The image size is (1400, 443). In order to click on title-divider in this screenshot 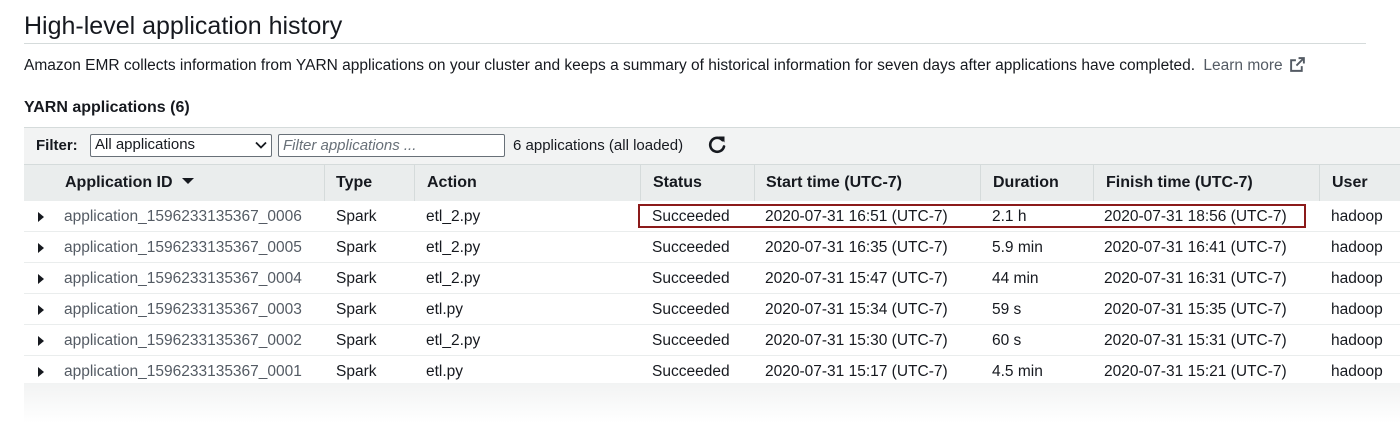, I will do `click(695, 43)`.